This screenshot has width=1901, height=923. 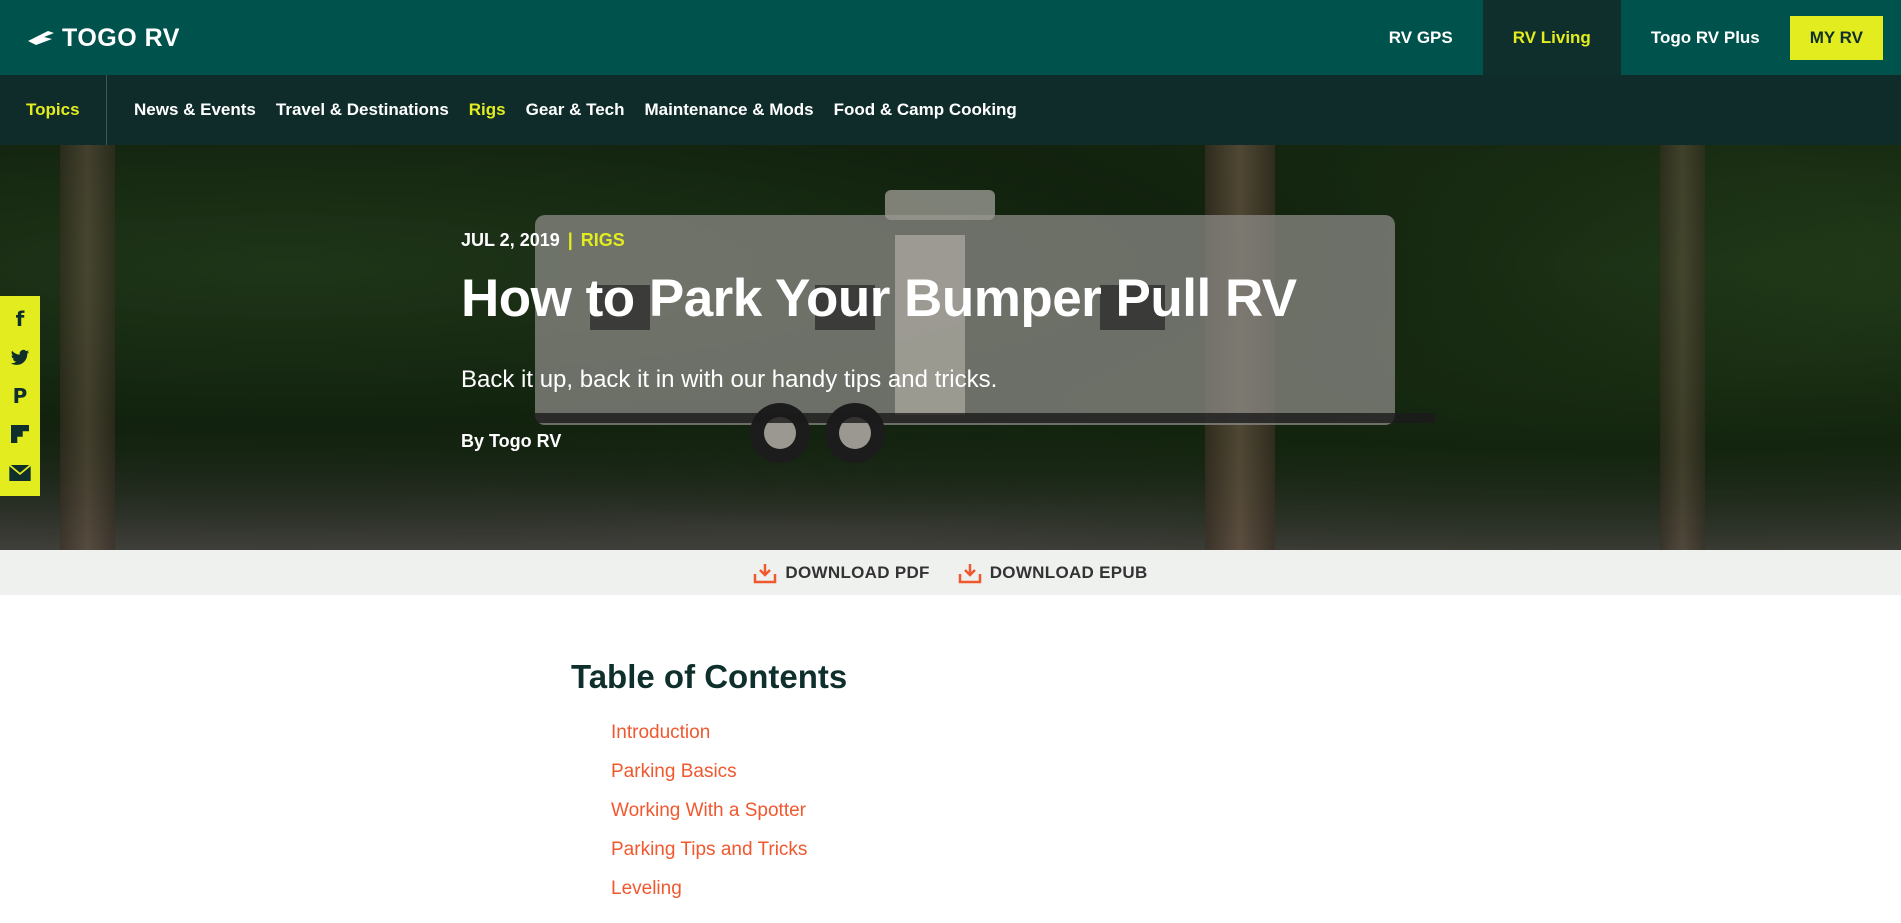 I want to click on topics-menu: Topics, so click(x=53, y=110).